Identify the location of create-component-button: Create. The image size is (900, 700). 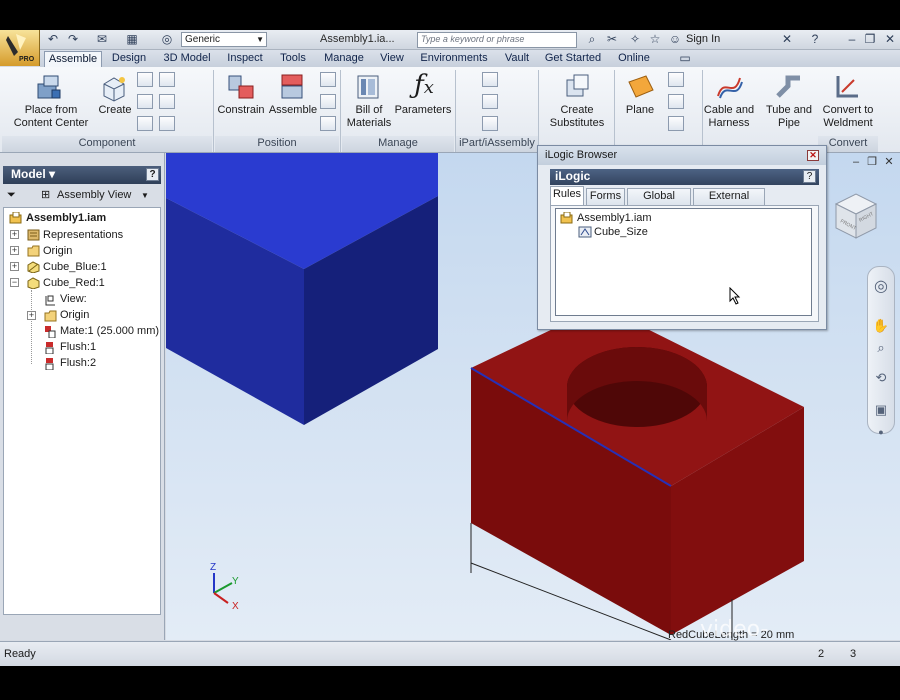
(115, 110).